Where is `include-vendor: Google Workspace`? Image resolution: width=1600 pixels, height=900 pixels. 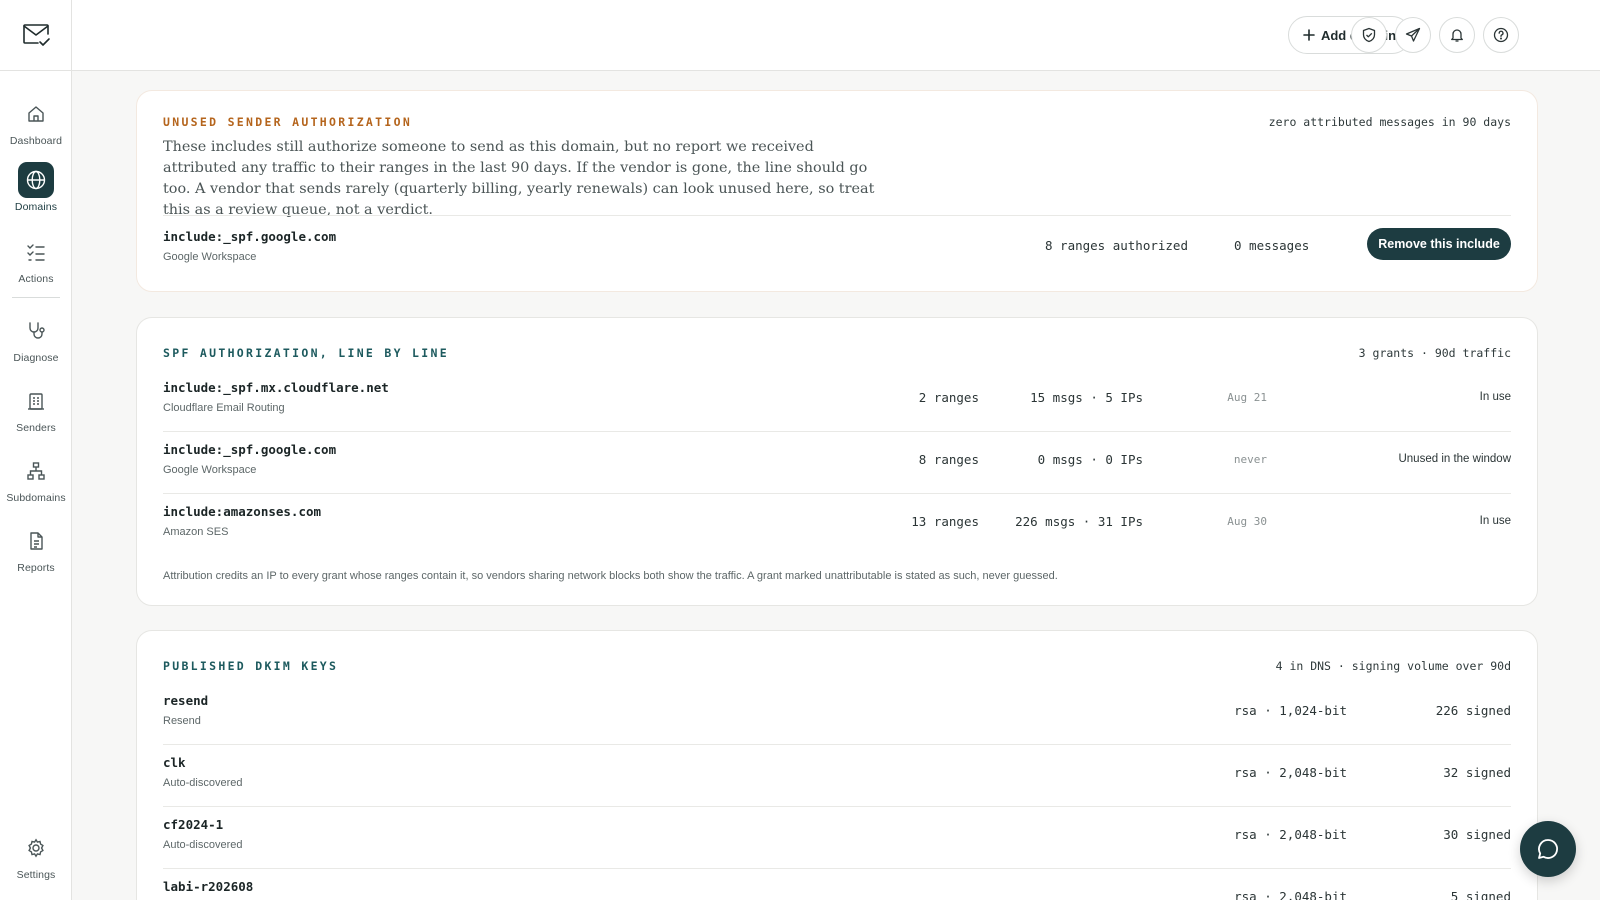
include-vendor: Google Workspace is located at coordinates (210, 257).